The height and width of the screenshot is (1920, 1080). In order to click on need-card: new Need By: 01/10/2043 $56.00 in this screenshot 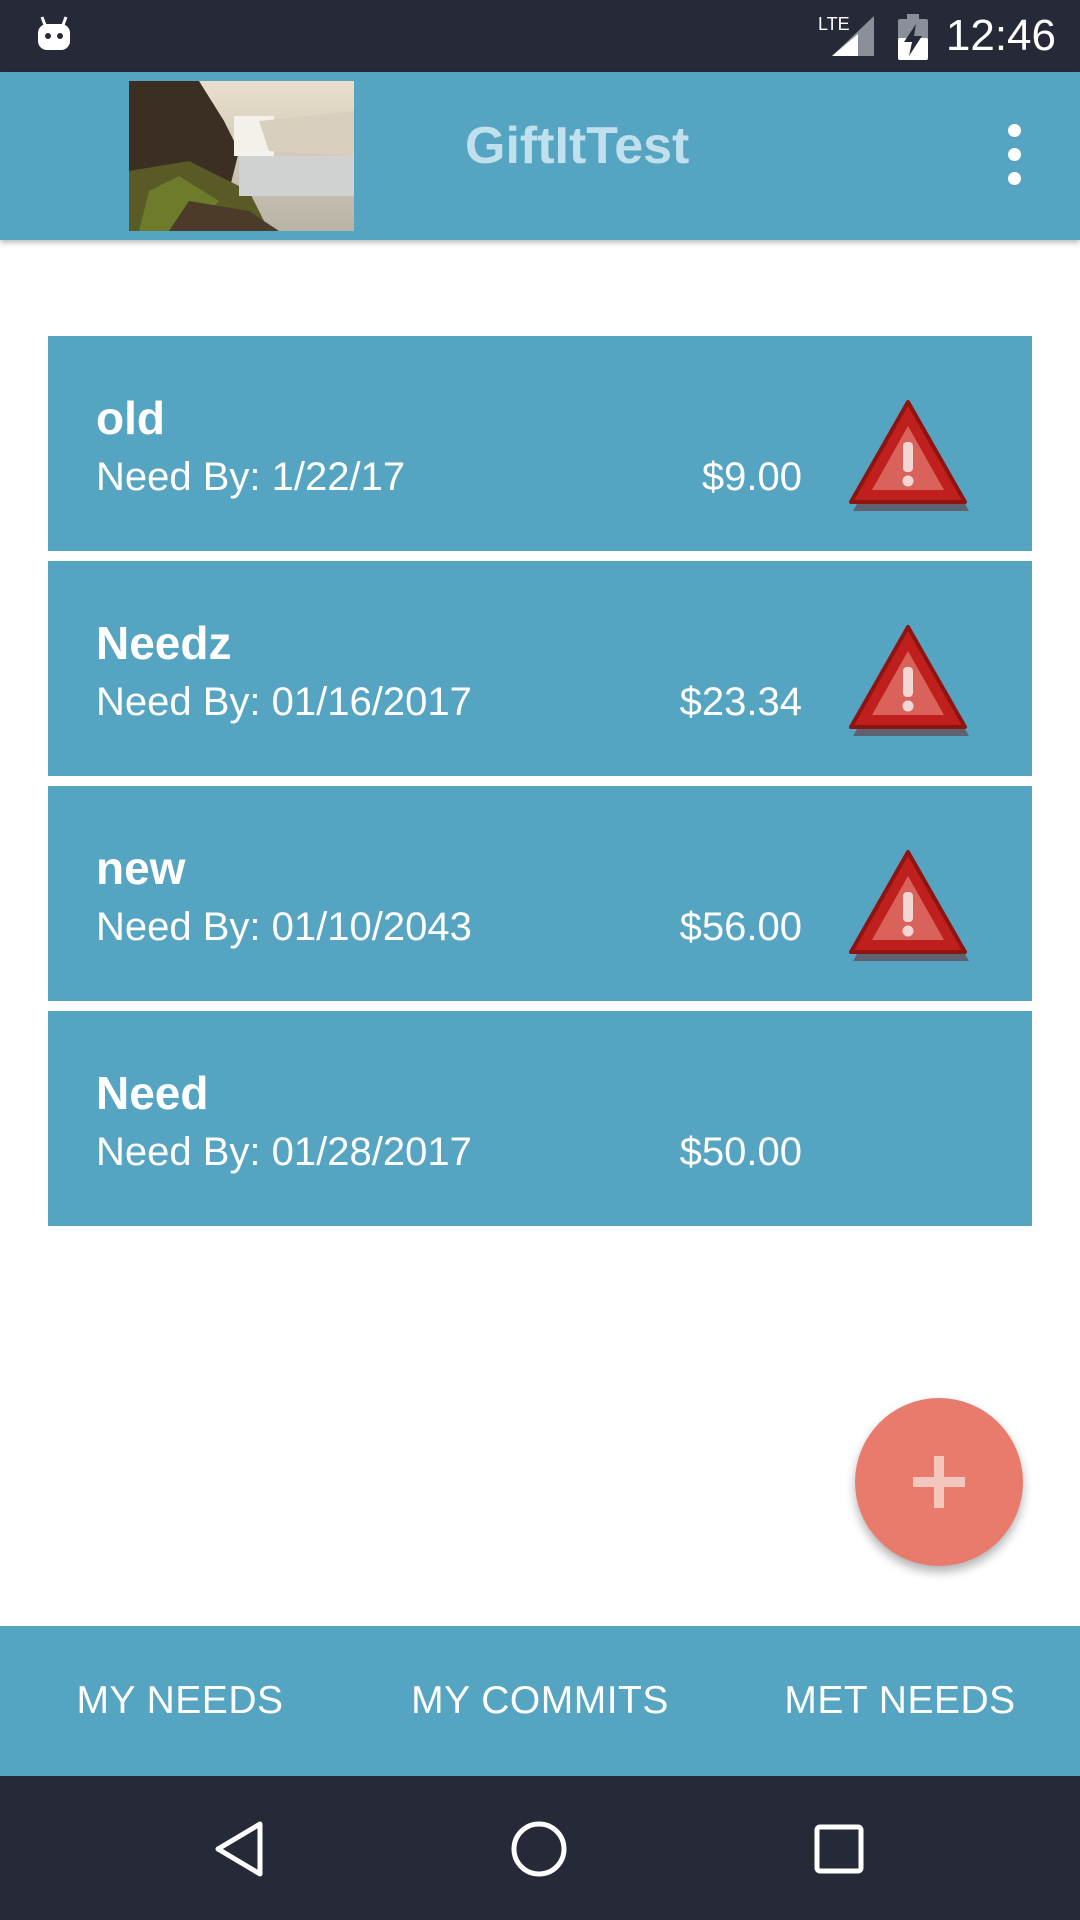, I will do `click(540, 893)`.